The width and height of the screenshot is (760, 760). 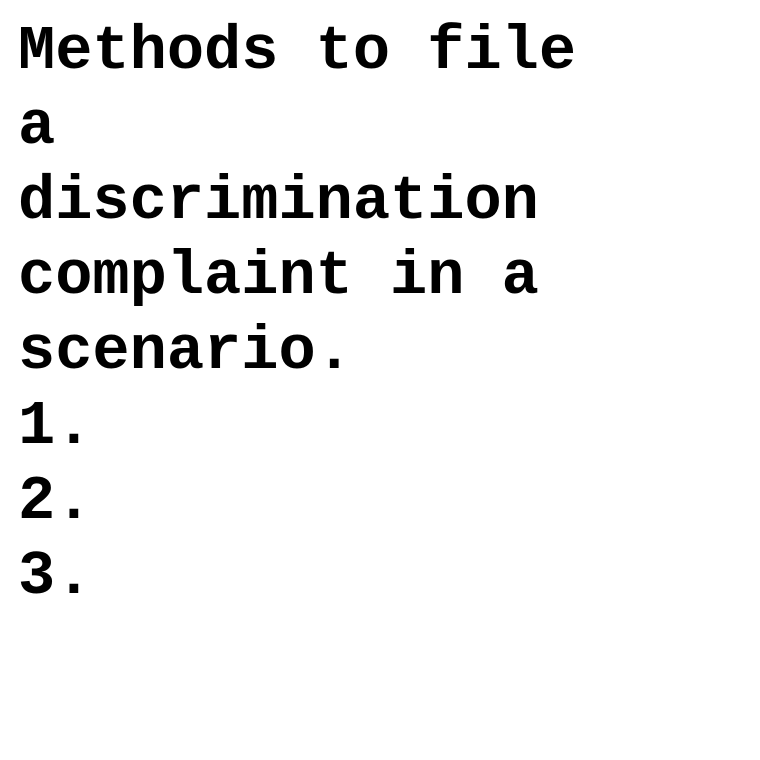 What do you see at coordinates (55, 426) in the screenshot?
I see `list-item-1: 1.` at bounding box center [55, 426].